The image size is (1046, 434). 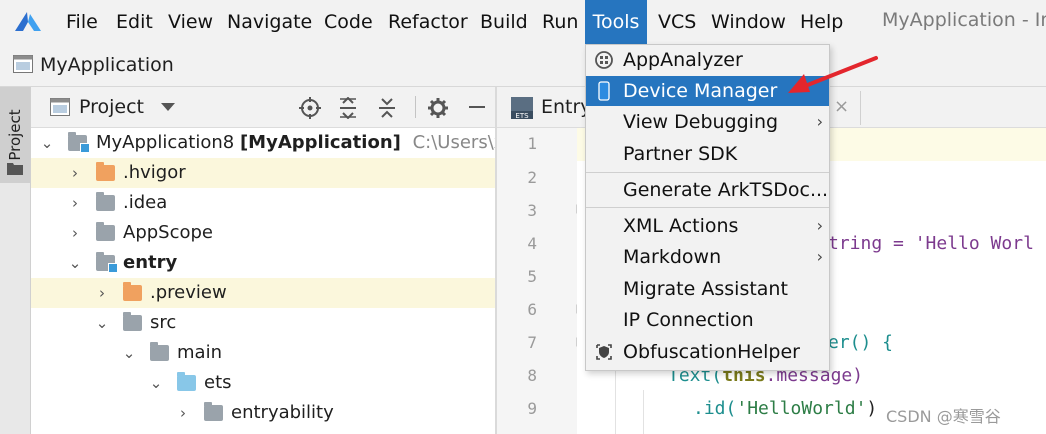 What do you see at coordinates (677, 22) in the screenshot?
I see `menu-vcs: VCS` at bounding box center [677, 22].